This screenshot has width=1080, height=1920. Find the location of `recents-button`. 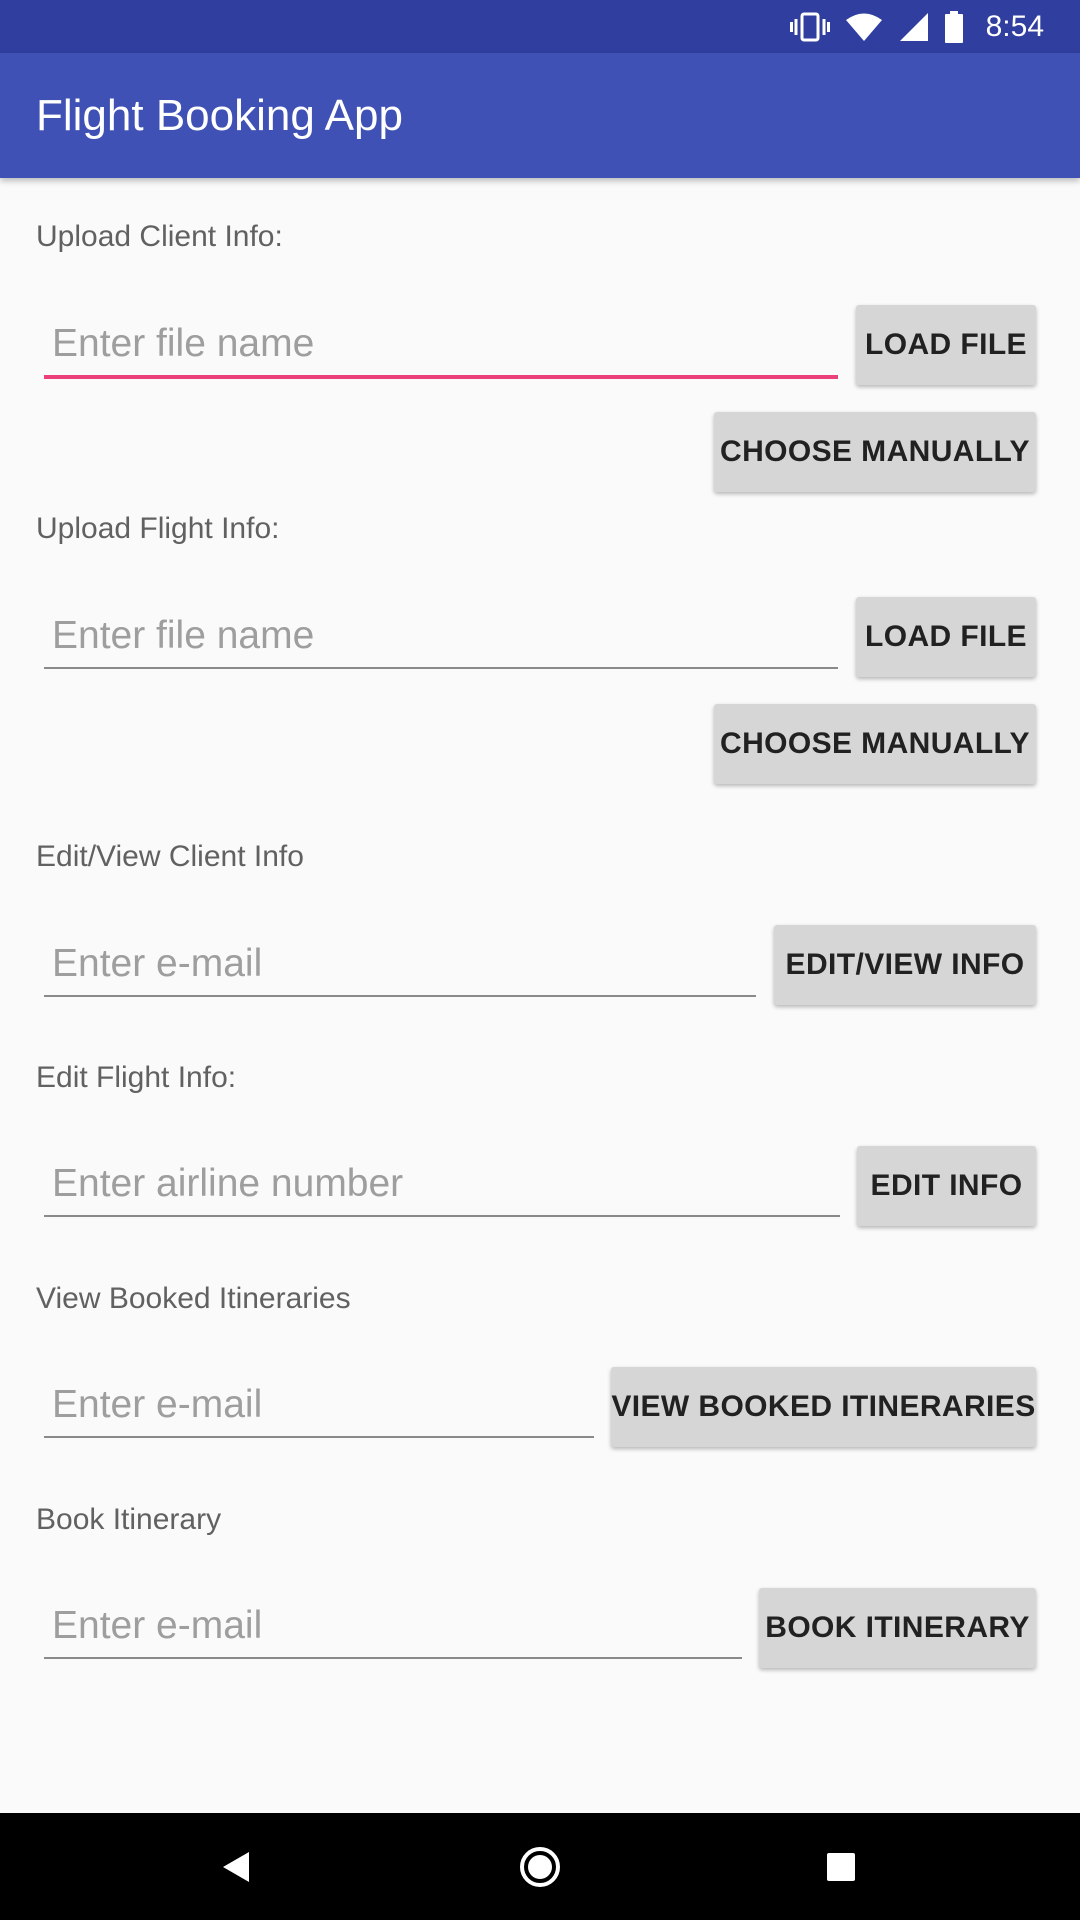

recents-button is located at coordinates (841, 1866).